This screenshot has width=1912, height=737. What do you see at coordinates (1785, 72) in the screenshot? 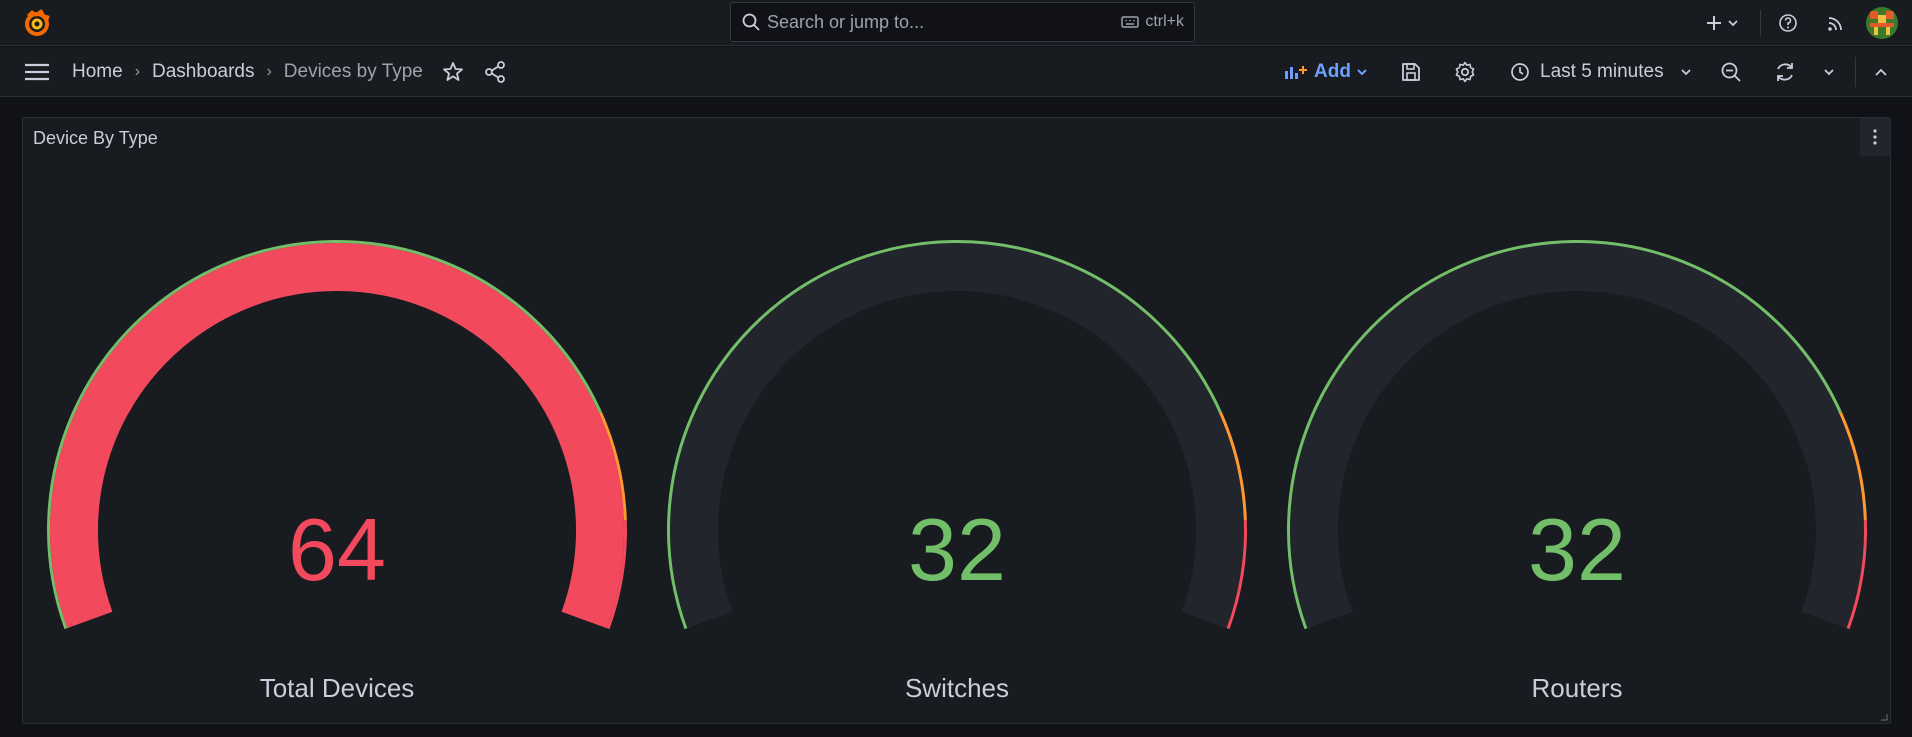
I see `refresh-icon` at bounding box center [1785, 72].